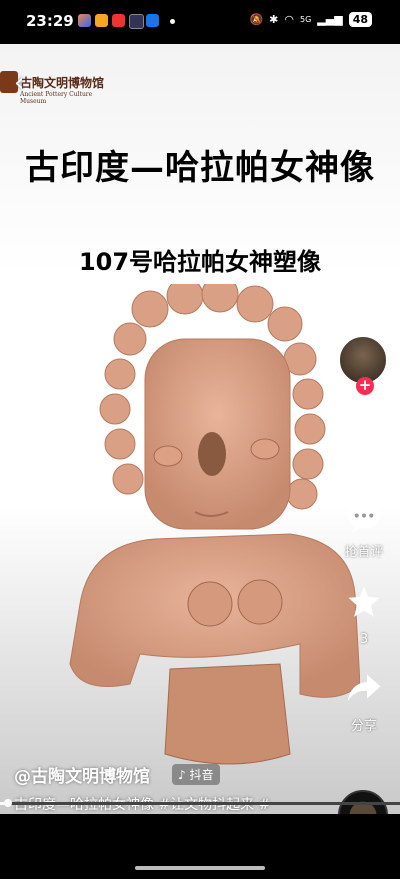 The image size is (400, 879). Describe the element at coordinates (364, 552) in the screenshot. I see `comment-label: 抢首评` at that location.